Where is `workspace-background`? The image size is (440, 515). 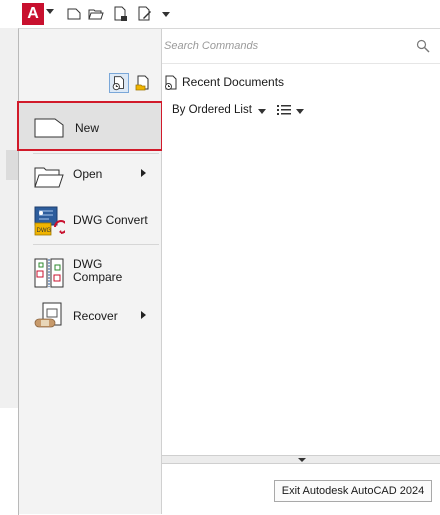 workspace-background is located at coordinates (9, 218).